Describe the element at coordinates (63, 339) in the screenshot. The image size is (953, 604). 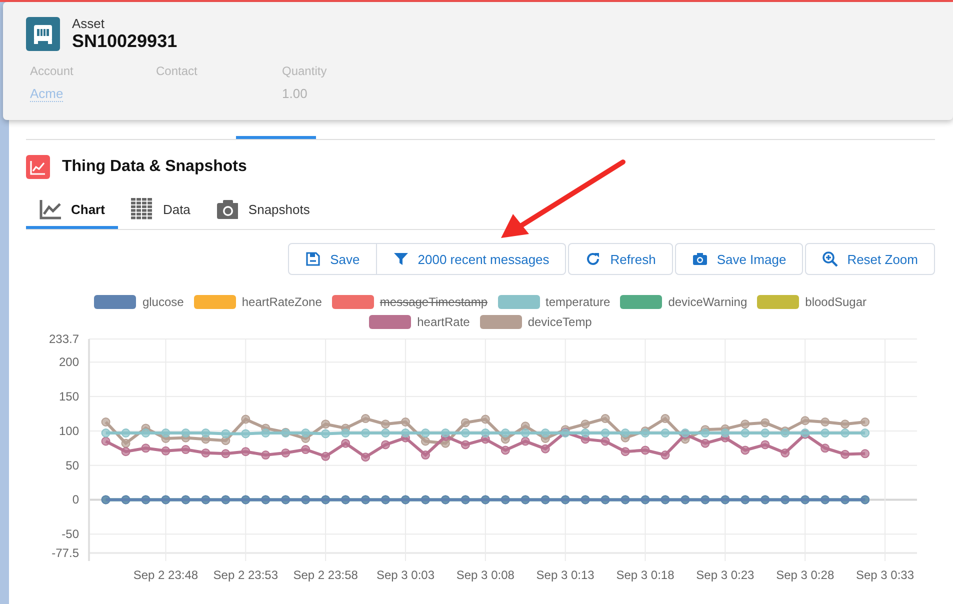
I see `y-axis-label: 233.7` at that location.